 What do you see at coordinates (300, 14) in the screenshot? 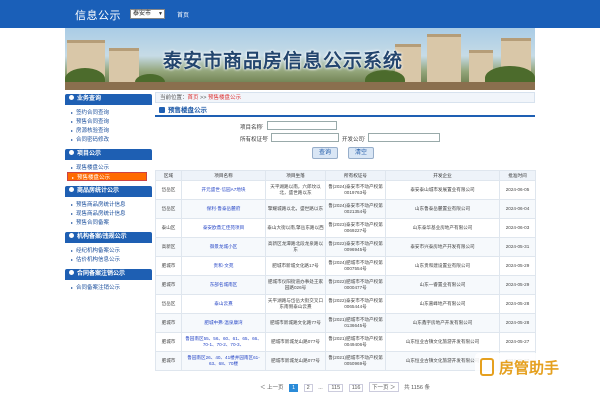
I see `top-navbar: 信息公示 泰安市 ▼ 首页` at bounding box center [300, 14].